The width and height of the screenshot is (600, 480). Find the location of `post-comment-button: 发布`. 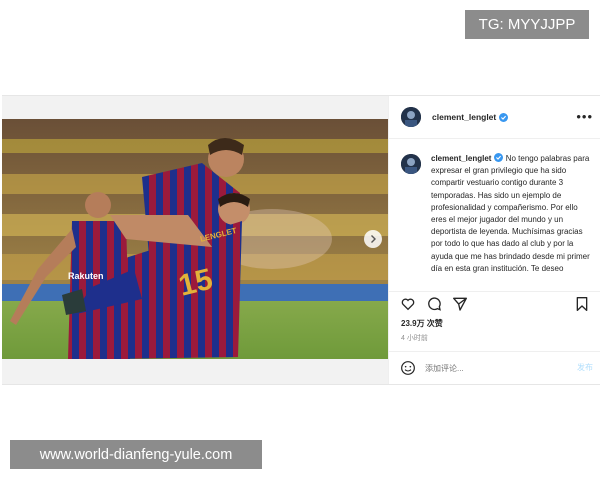

post-comment-button: 发布 is located at coordinates (585, 367).